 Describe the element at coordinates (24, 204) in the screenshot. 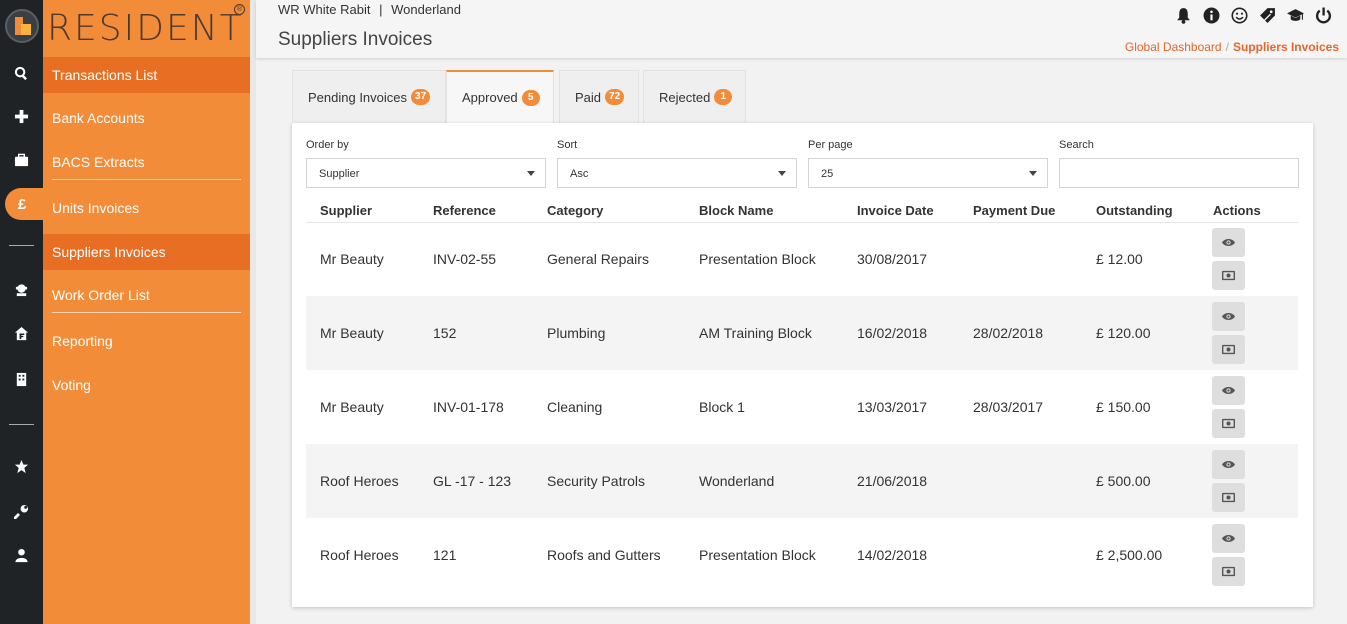

I see `pound-icon: £` at that location.